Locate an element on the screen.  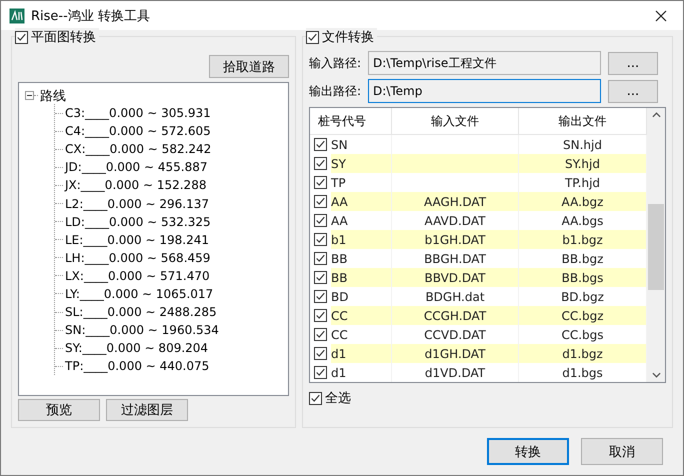
tree-item: LX:____0.000 ~ 571.470 is located at coordinates (137, 275).